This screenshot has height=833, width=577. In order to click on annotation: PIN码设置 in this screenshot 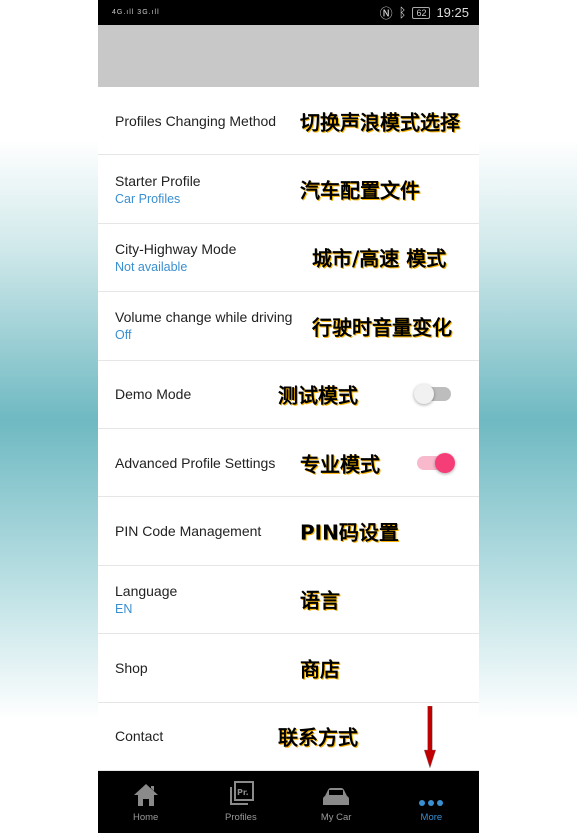, I will do `click(349, 532)`.